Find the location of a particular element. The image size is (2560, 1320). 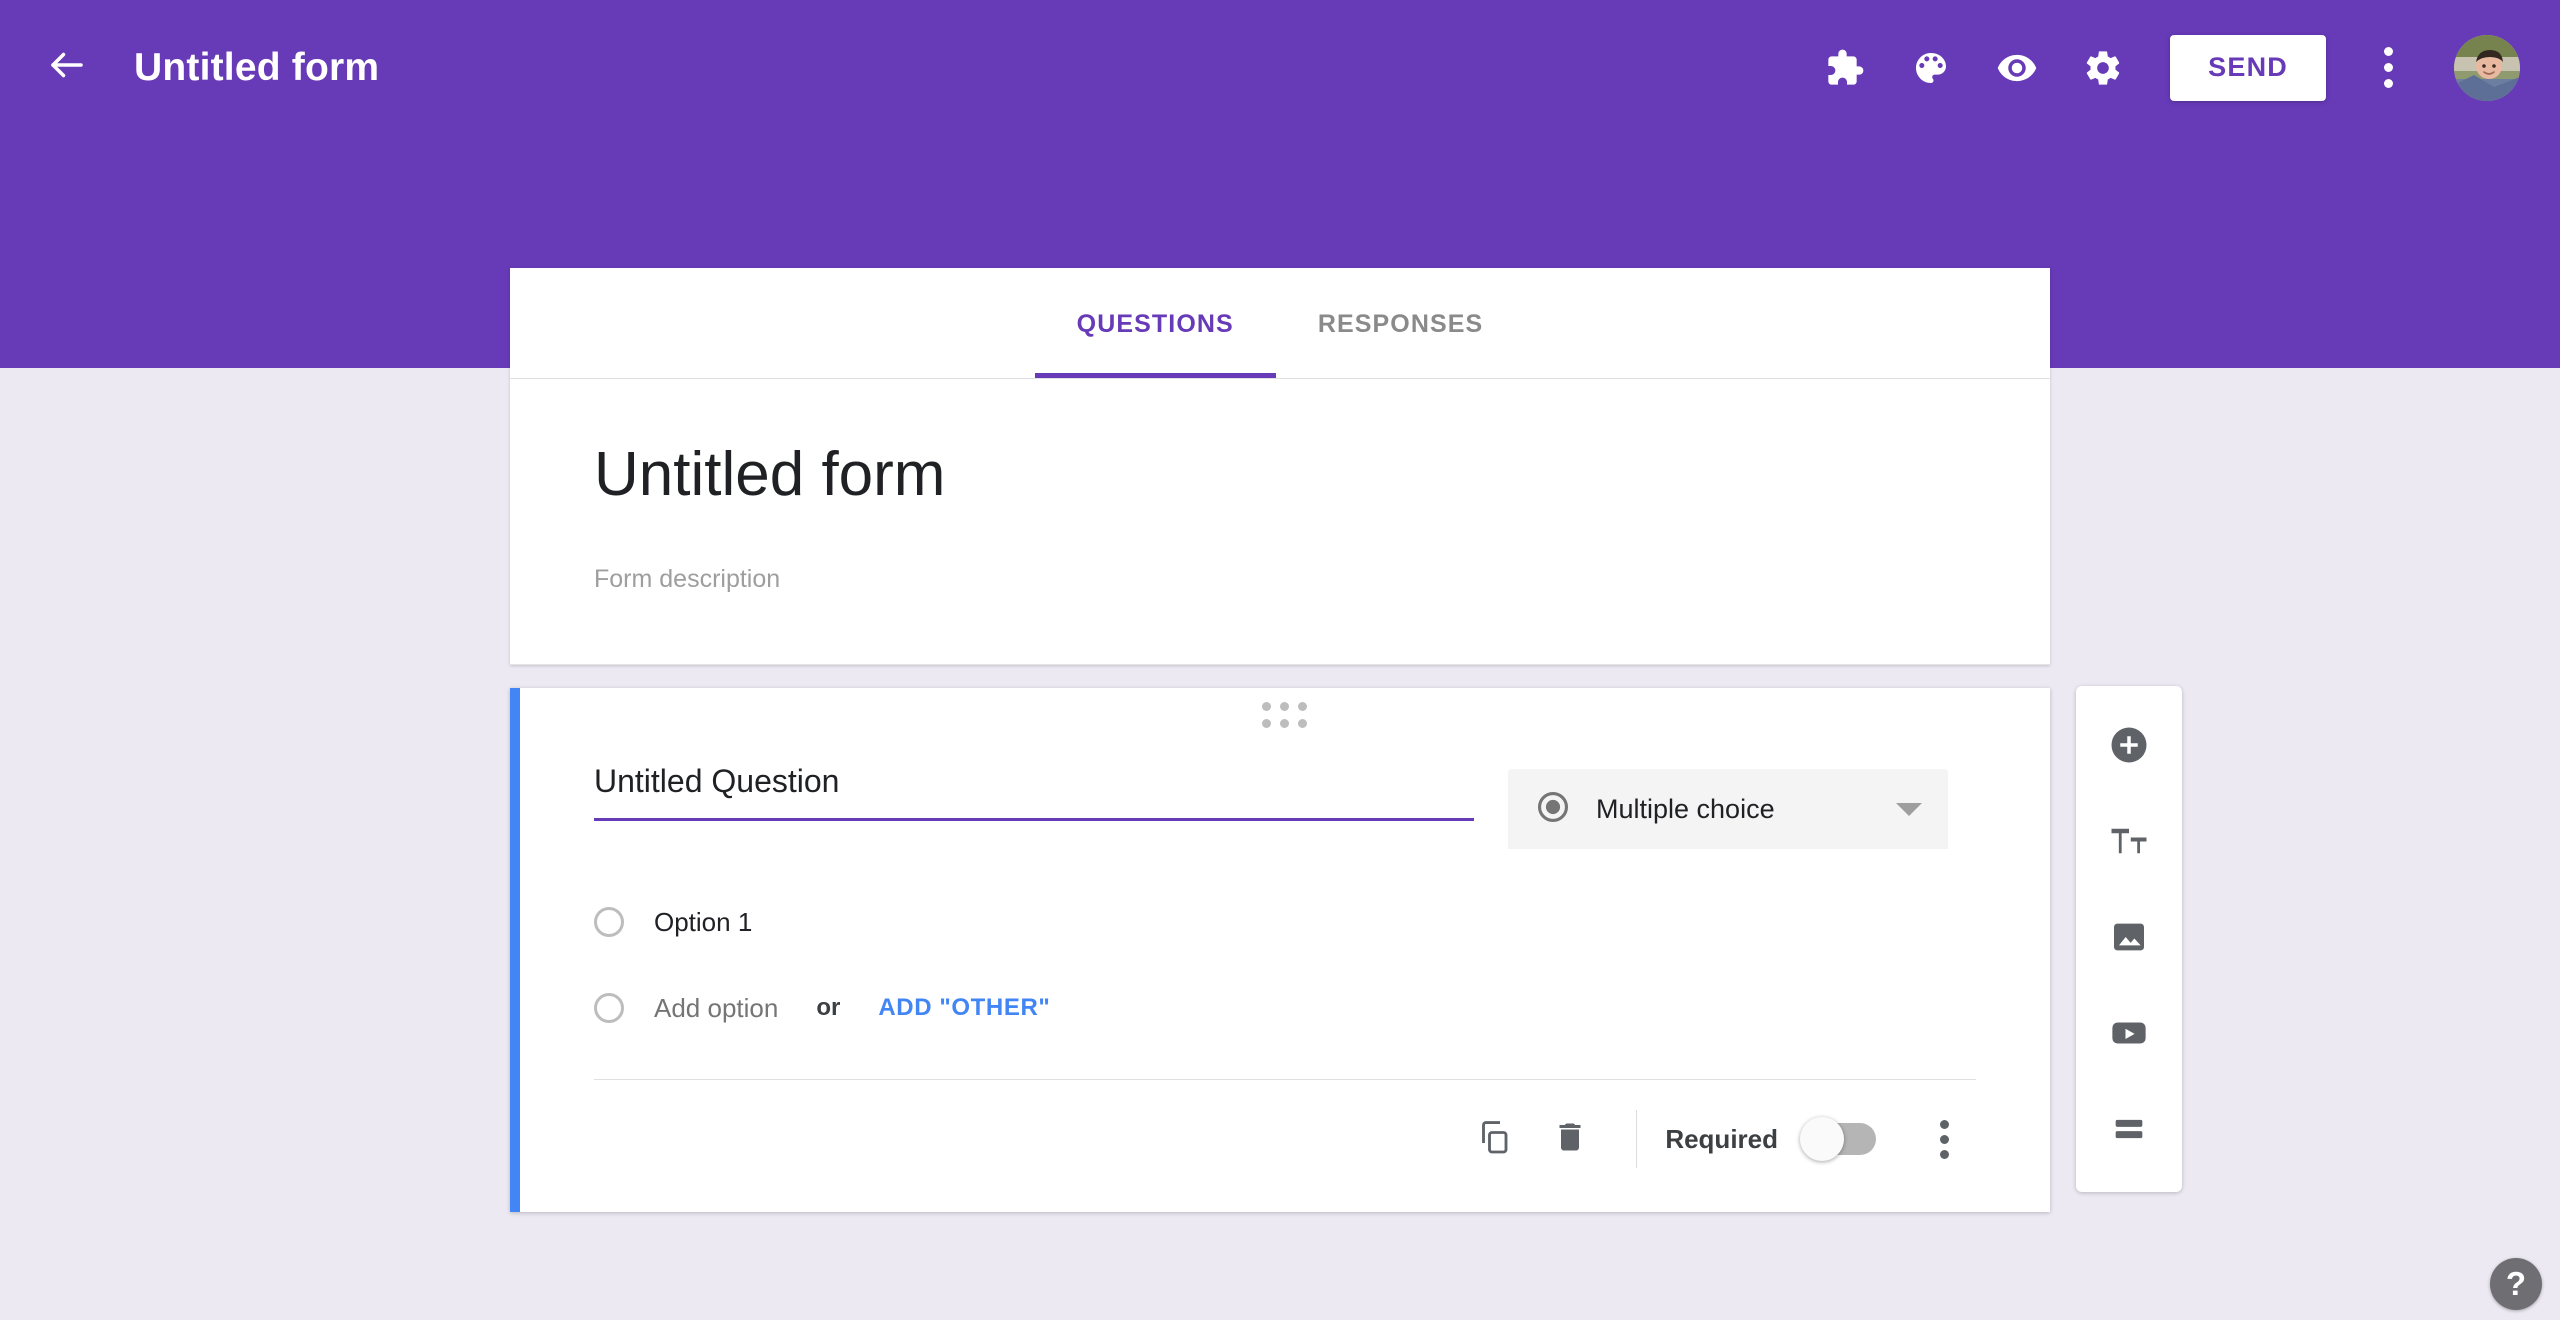

back-button is located at coordinates (67, 68).